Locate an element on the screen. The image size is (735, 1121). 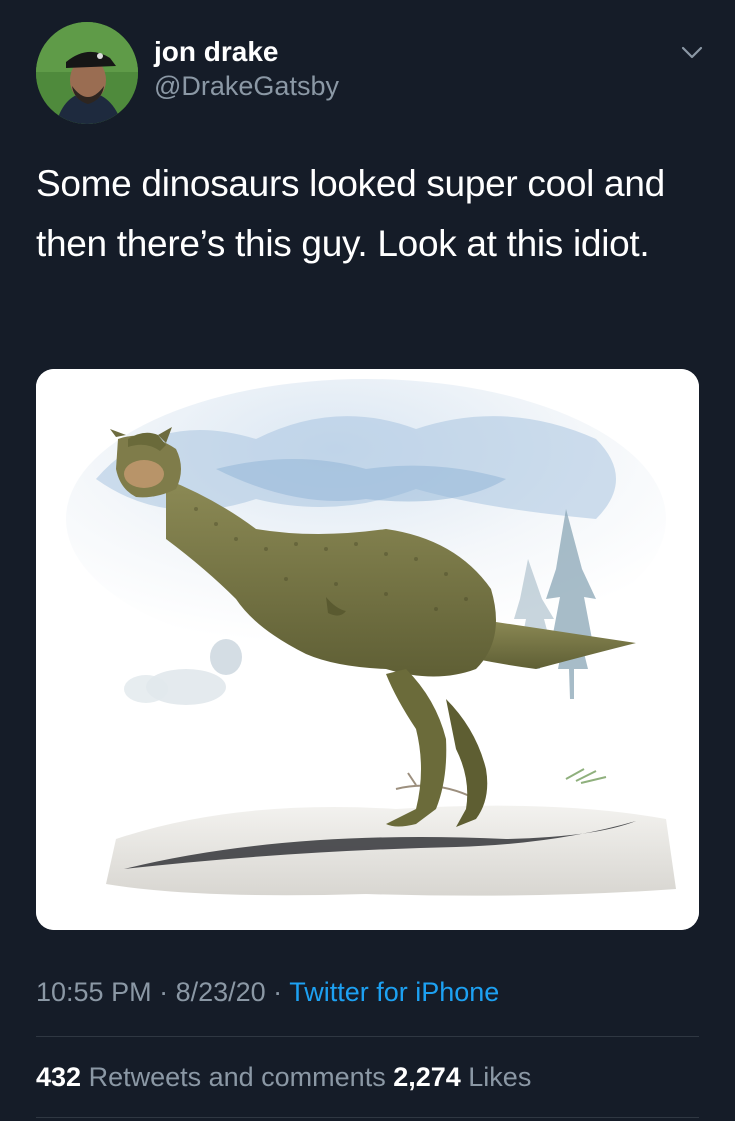
likes-stat: 2,274 Likes is located at coordinates (462, 1077).